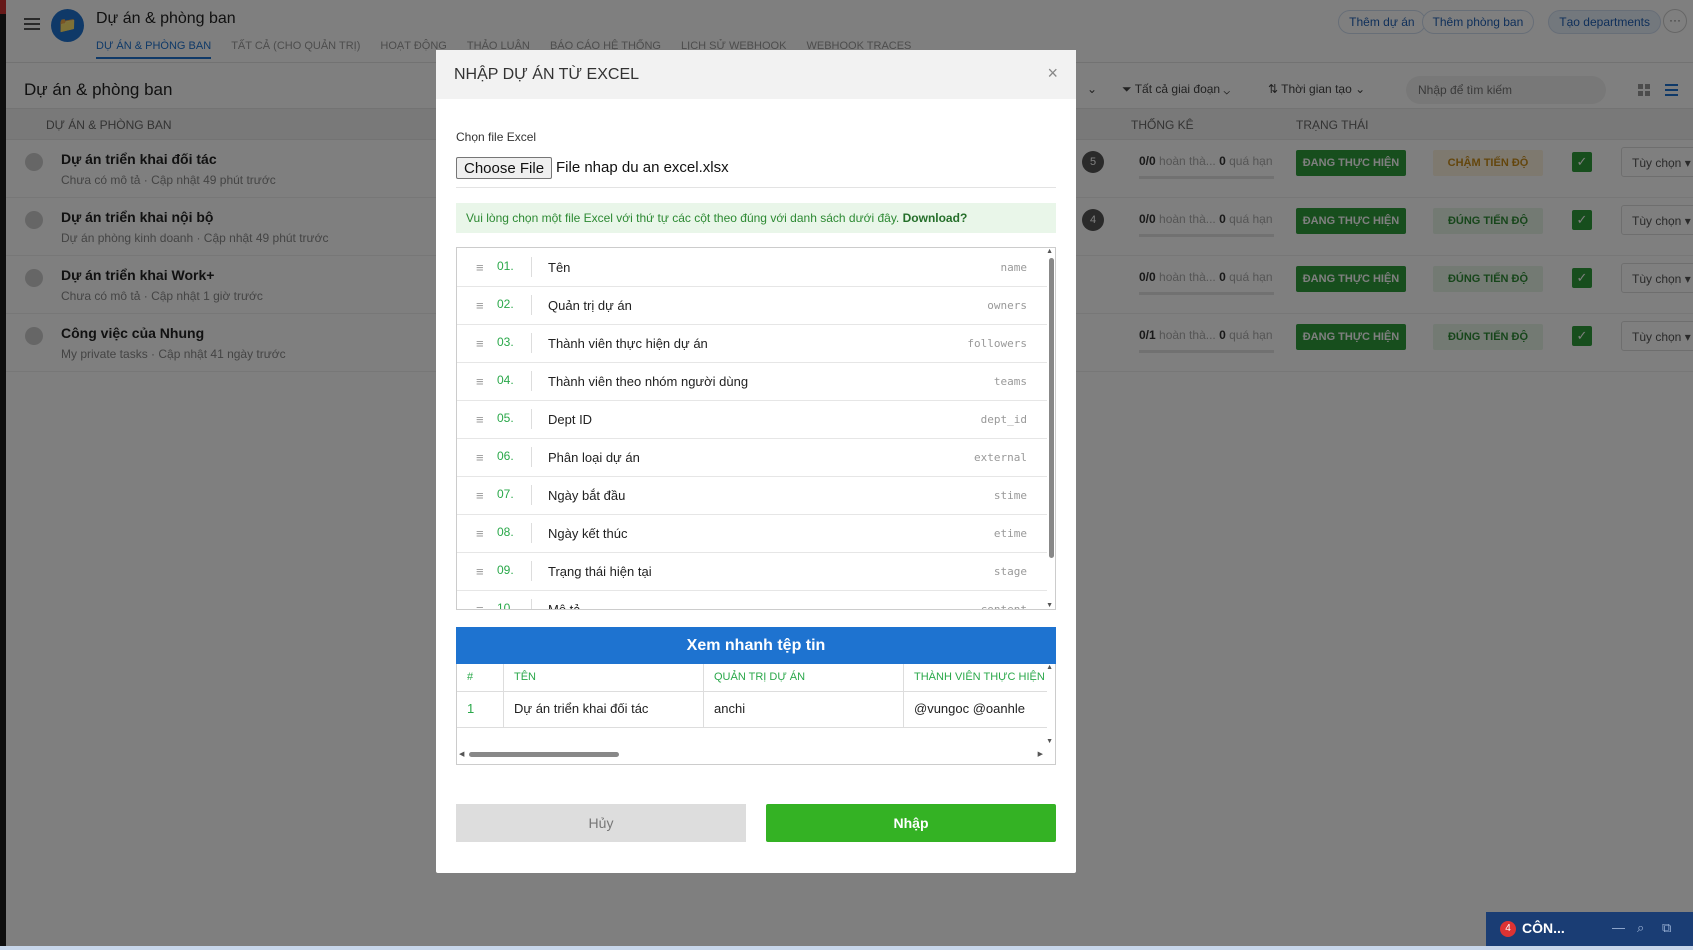  I want to click on list-item: ≡ 08. Ngày kết thúc etime, so click(752, 533).